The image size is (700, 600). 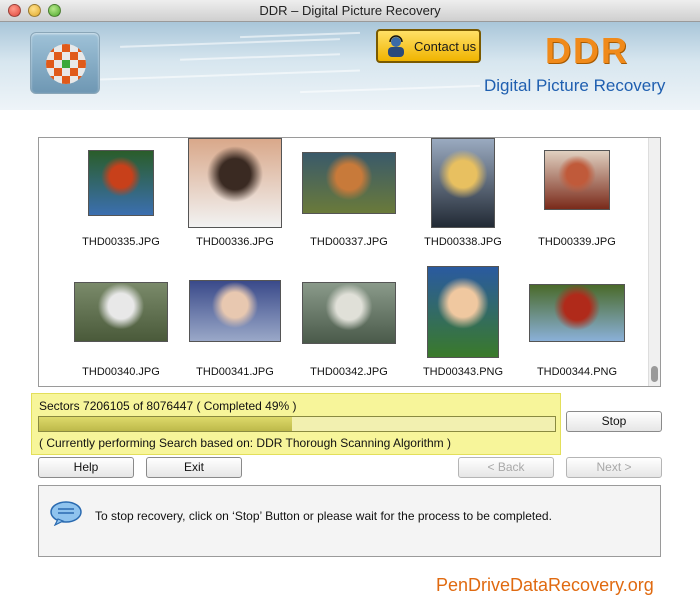 What do you see at coordinates (577, 372) in the screenshot?
I see `thumbnail-filename: THD00344.PNG` at bounding box center [577, 372].